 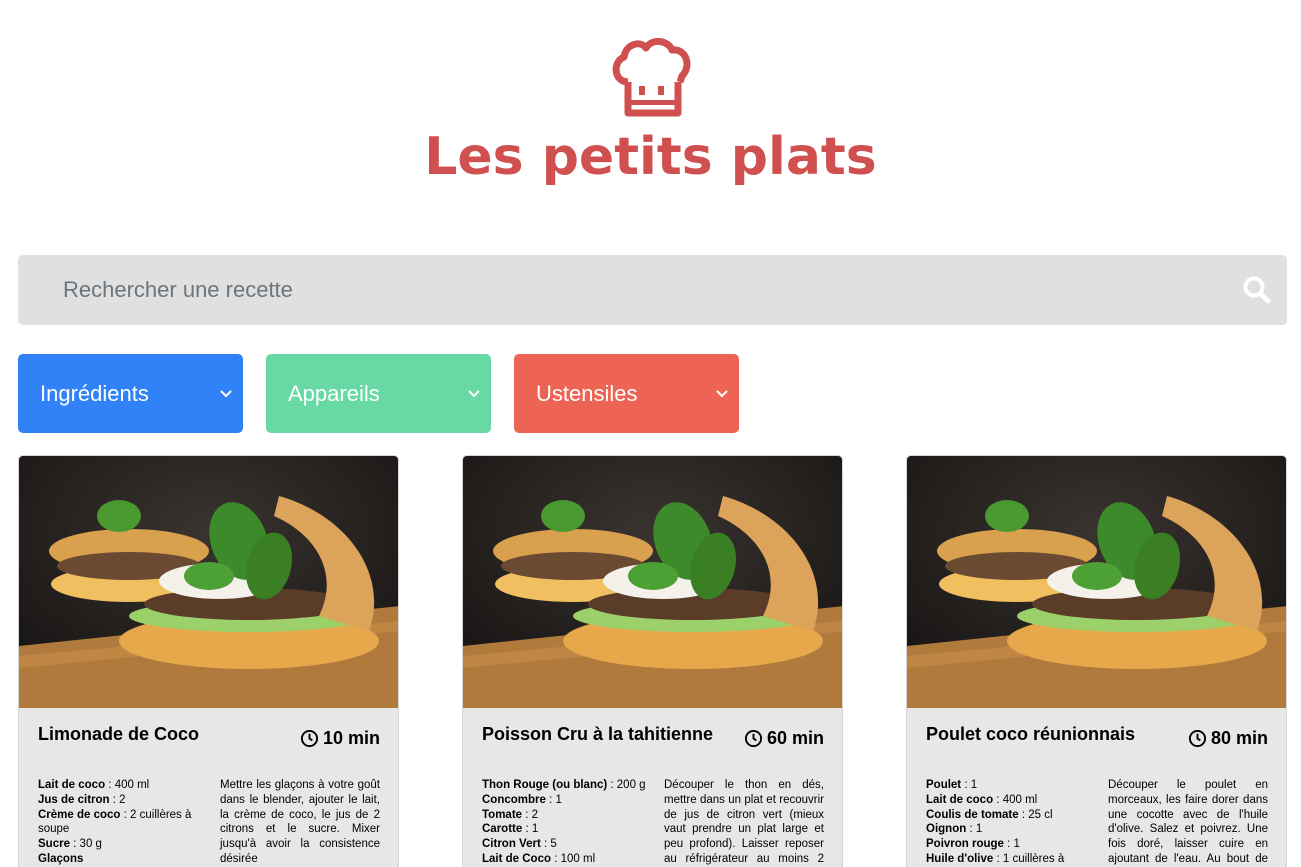 I want to click on ingredient-name: Poivron rouge, so click(x=965, y=844).